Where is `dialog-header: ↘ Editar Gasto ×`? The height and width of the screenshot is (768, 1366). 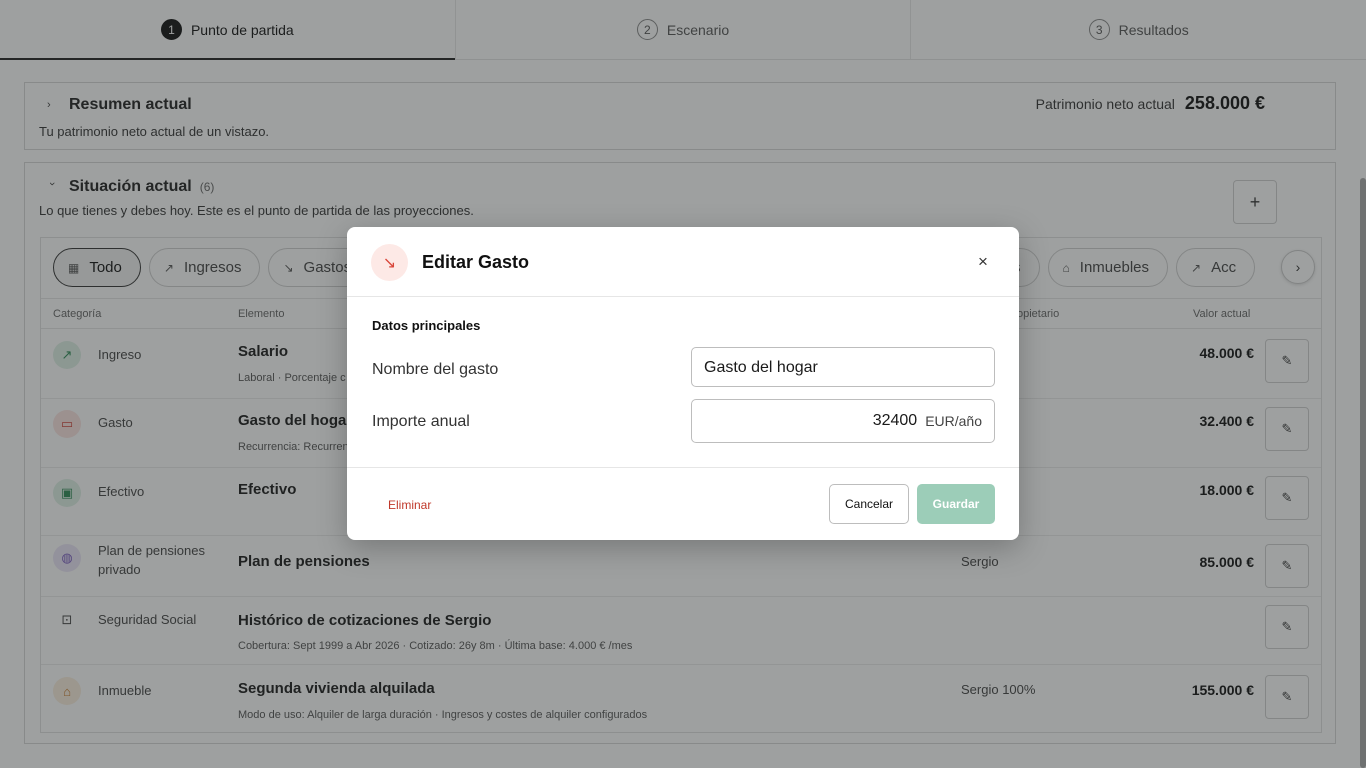
dialog-header: ↘ Editar Gasto × is located at coordinates (683, 262).